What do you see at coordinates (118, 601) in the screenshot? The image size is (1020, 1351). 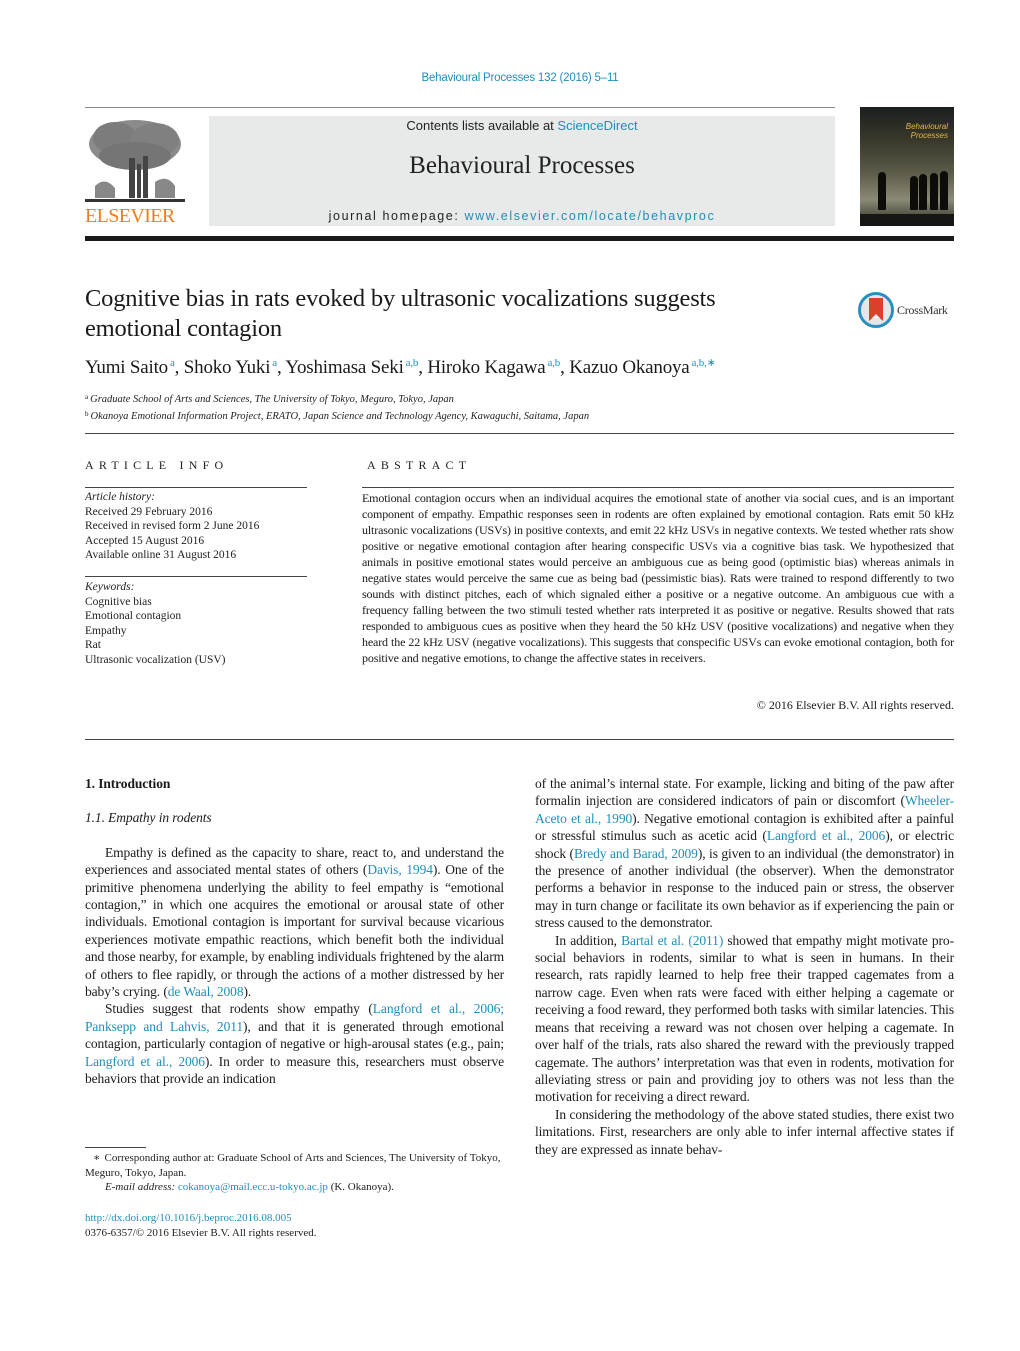 I see `keyword: Cognitive bias` at bounding box center [118, 601].